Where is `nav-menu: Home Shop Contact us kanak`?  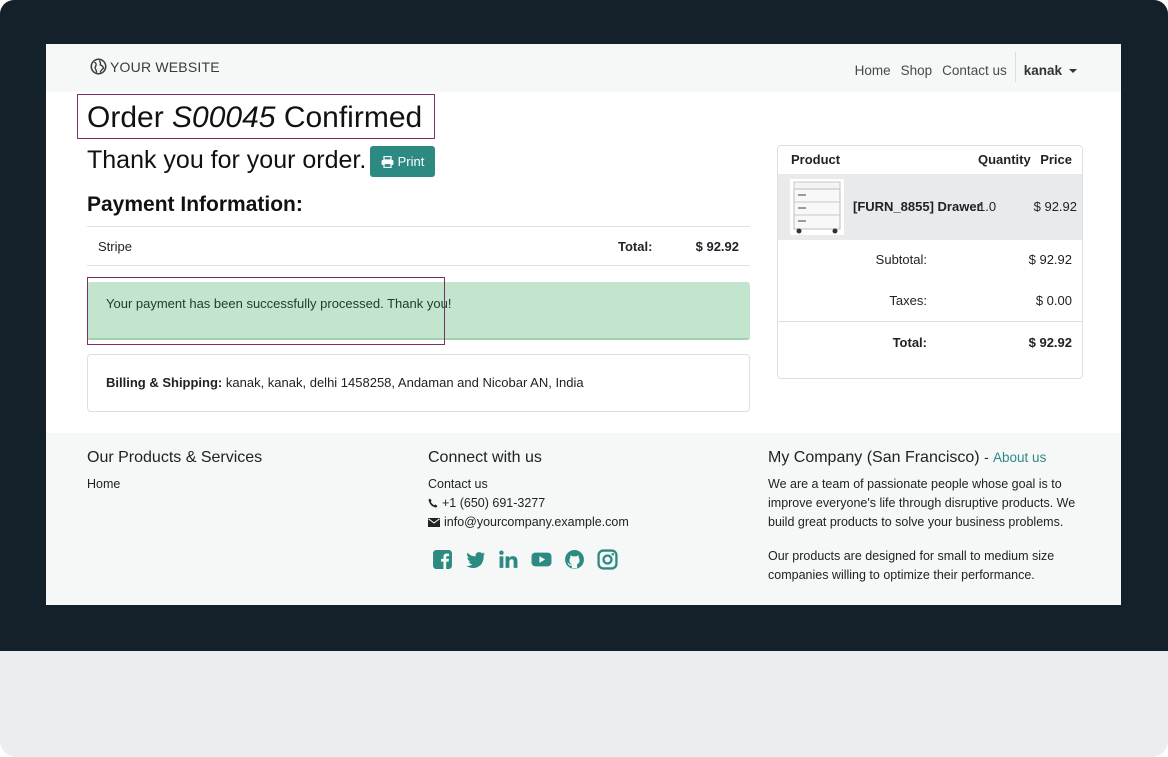 nav-menu: Home Shop Contact us kanak is located at coordinates (961, 67).